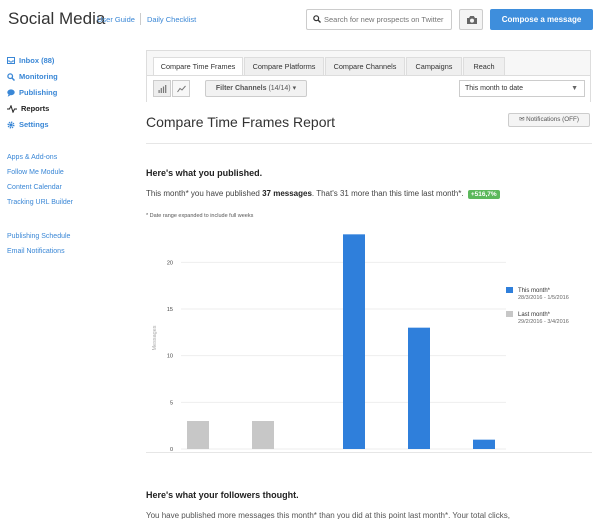 The height and width of the screenshot is (519, 600). I want to click on notifications-toggle-button: ✉ Notifications (OFF), so click(549, 120).